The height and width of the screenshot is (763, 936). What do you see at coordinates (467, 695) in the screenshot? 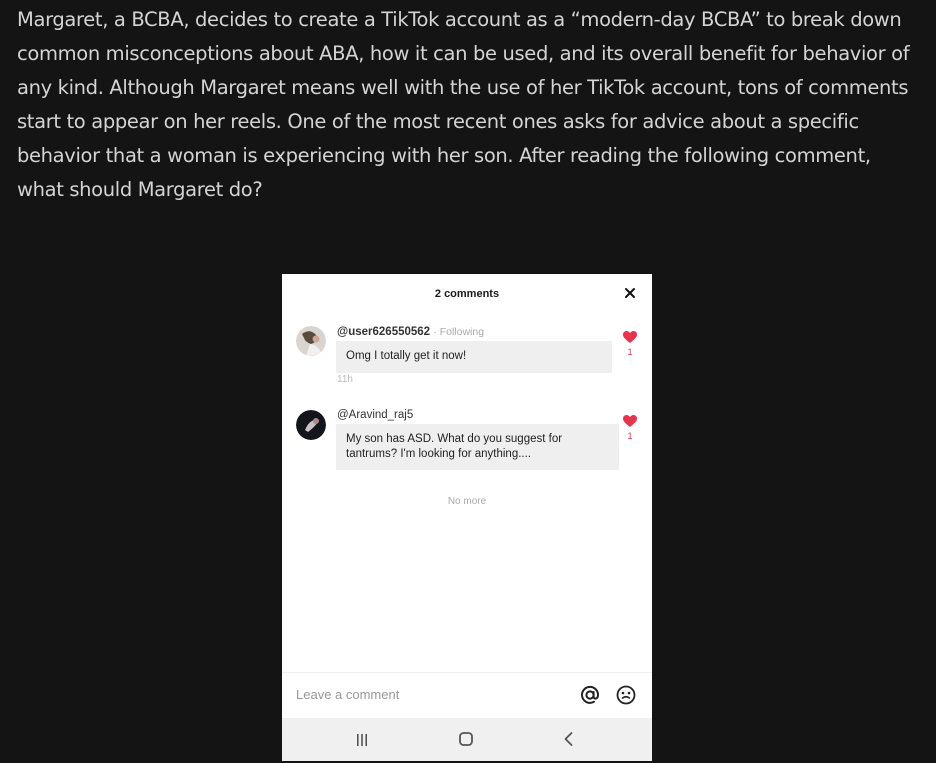
I see `comment-input-bar: Leave a comment` at bounding box center [467, 695].